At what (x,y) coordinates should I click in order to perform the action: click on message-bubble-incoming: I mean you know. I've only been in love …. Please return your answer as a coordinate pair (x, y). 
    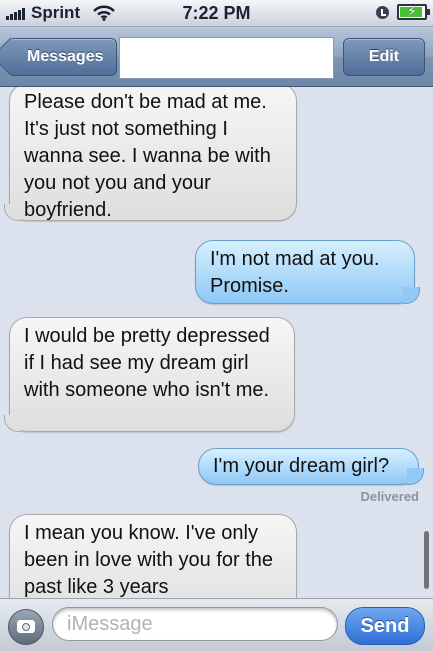
    Looking at the image, I should click on (153, 556).